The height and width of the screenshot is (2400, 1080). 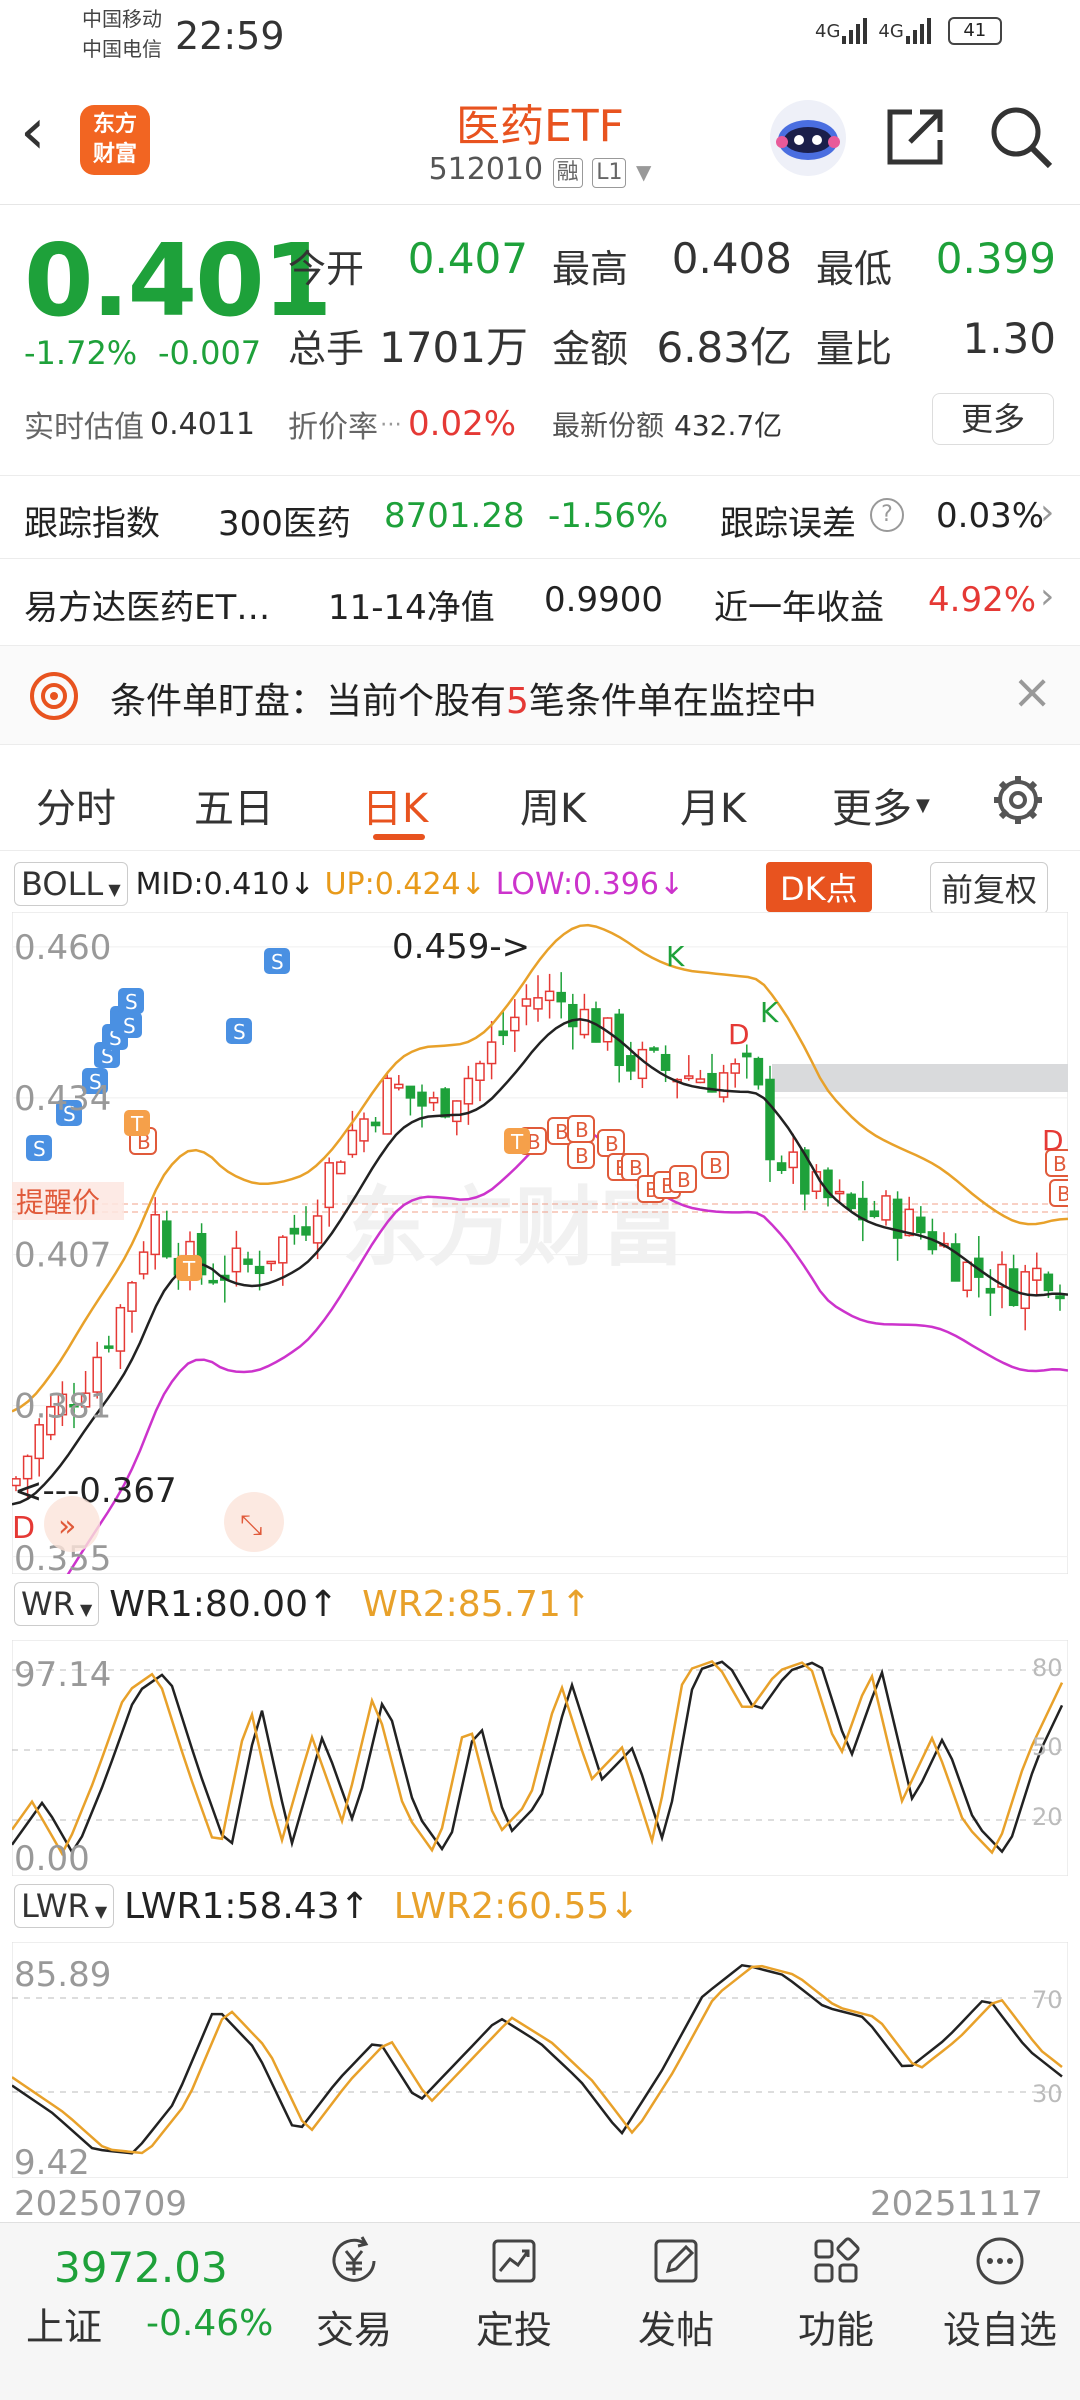 What do you see at coordinates (467, 258) in the screenshot?
I see `open-value: 0.407` at bounding box center [467, 258].